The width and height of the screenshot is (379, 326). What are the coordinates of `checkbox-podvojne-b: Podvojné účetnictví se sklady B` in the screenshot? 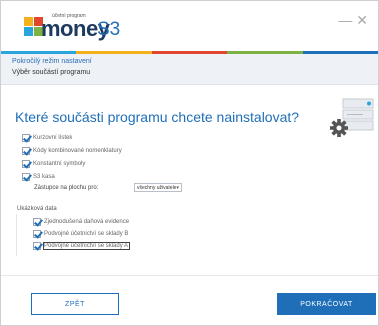 It's located at (80, 234).